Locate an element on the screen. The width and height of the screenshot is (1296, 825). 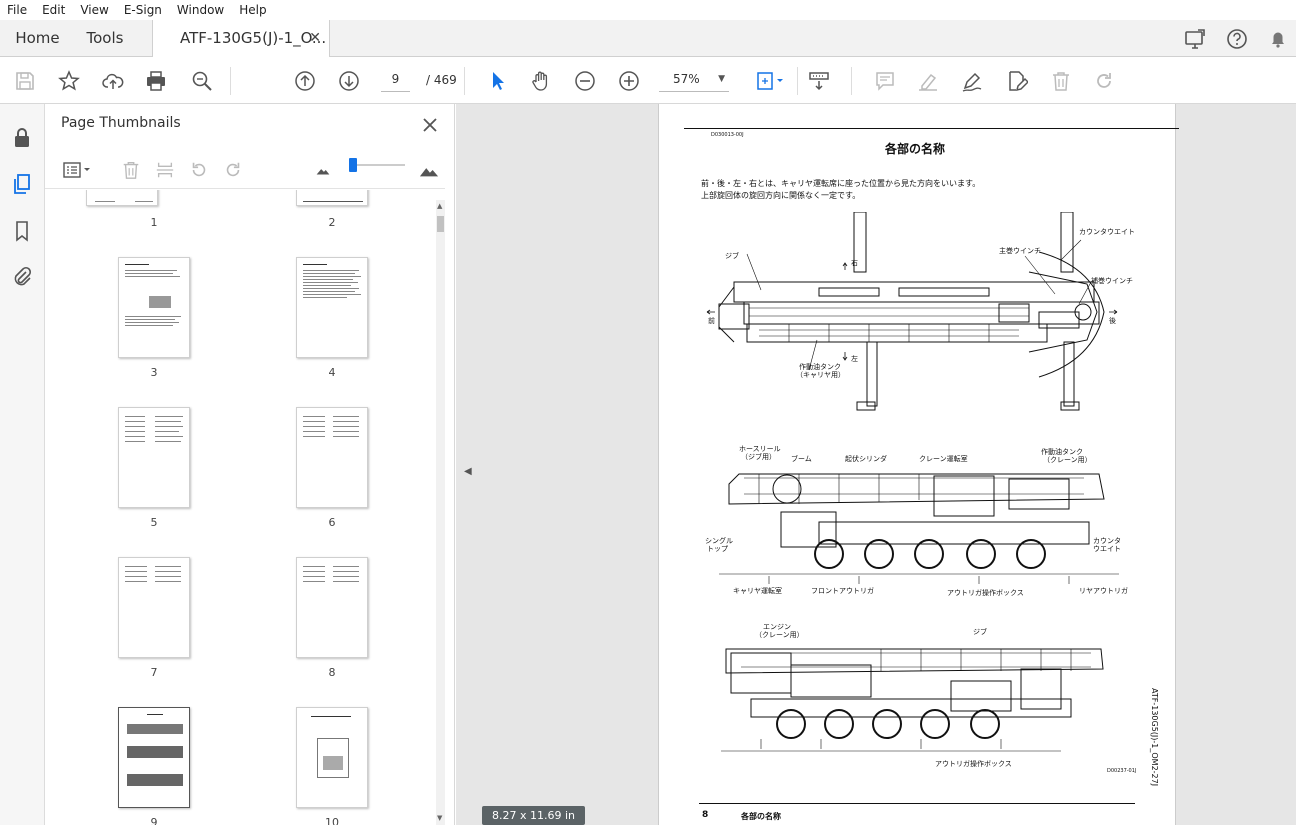
label-counterweight-2: ウエイト is located at coordinates (1107, 549).